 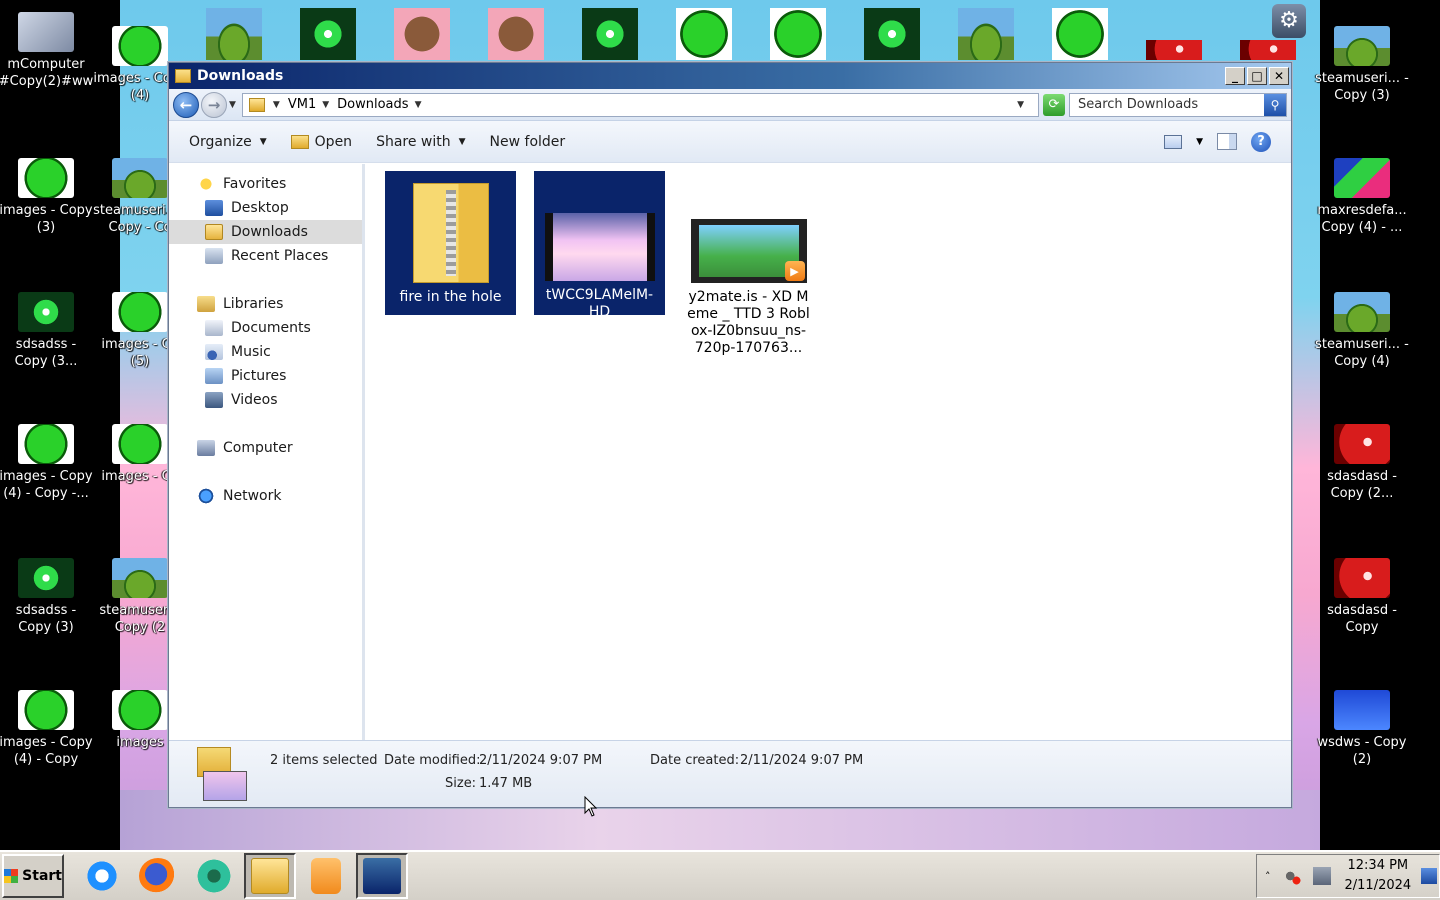 I want to click on computer-icon, so click(x=46, y=32).